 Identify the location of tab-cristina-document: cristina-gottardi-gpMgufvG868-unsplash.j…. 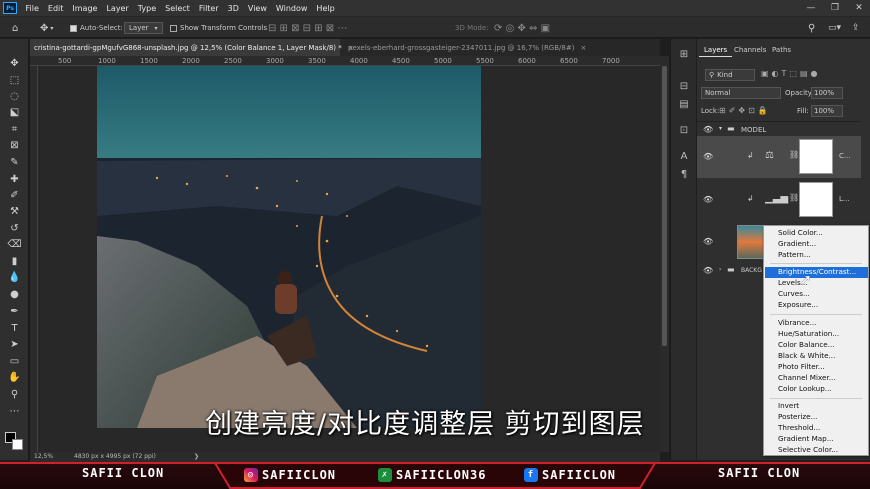
(192, 47).